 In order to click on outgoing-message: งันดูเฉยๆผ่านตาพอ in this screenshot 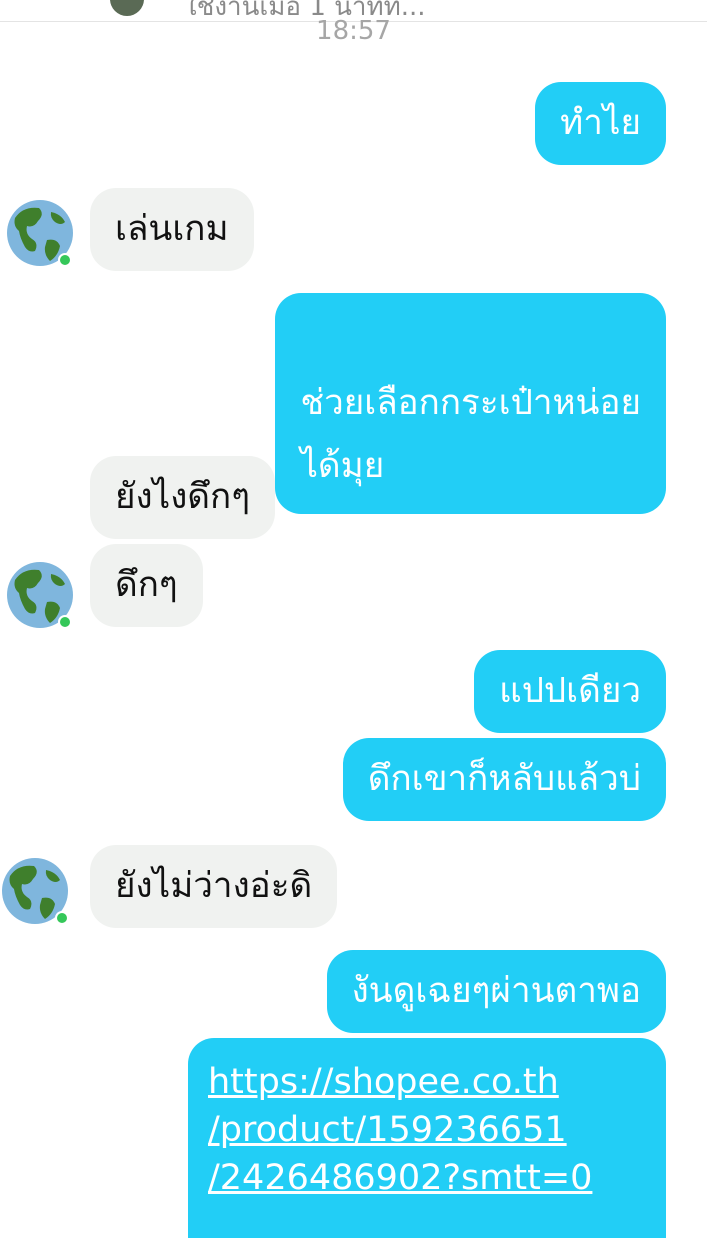, I will do `click(496, 991)`.